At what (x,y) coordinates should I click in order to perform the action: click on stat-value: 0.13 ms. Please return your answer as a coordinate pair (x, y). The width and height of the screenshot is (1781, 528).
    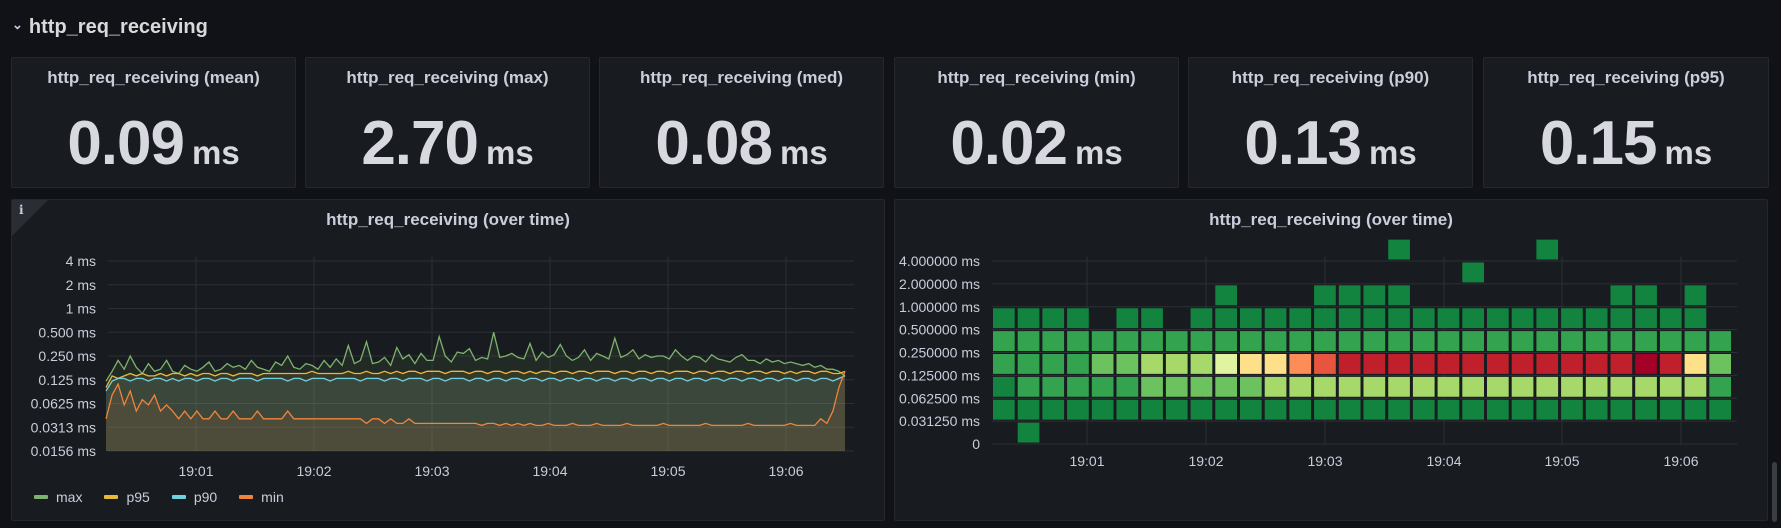
    Looking at the image, I should click on (1330, 143).